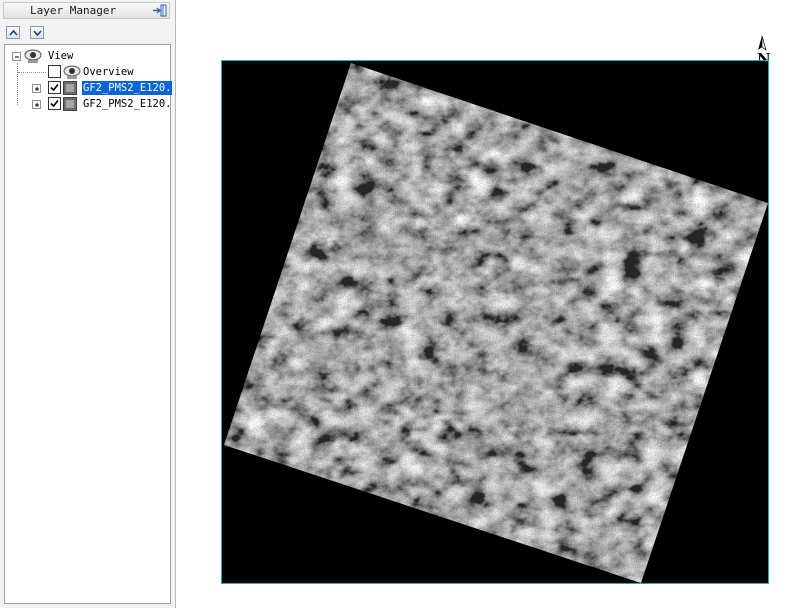  What do you see at coordinates (73, 10) in the screenshot?
I see `panel-title: Layer Manager` at bounding box center [73, 10].